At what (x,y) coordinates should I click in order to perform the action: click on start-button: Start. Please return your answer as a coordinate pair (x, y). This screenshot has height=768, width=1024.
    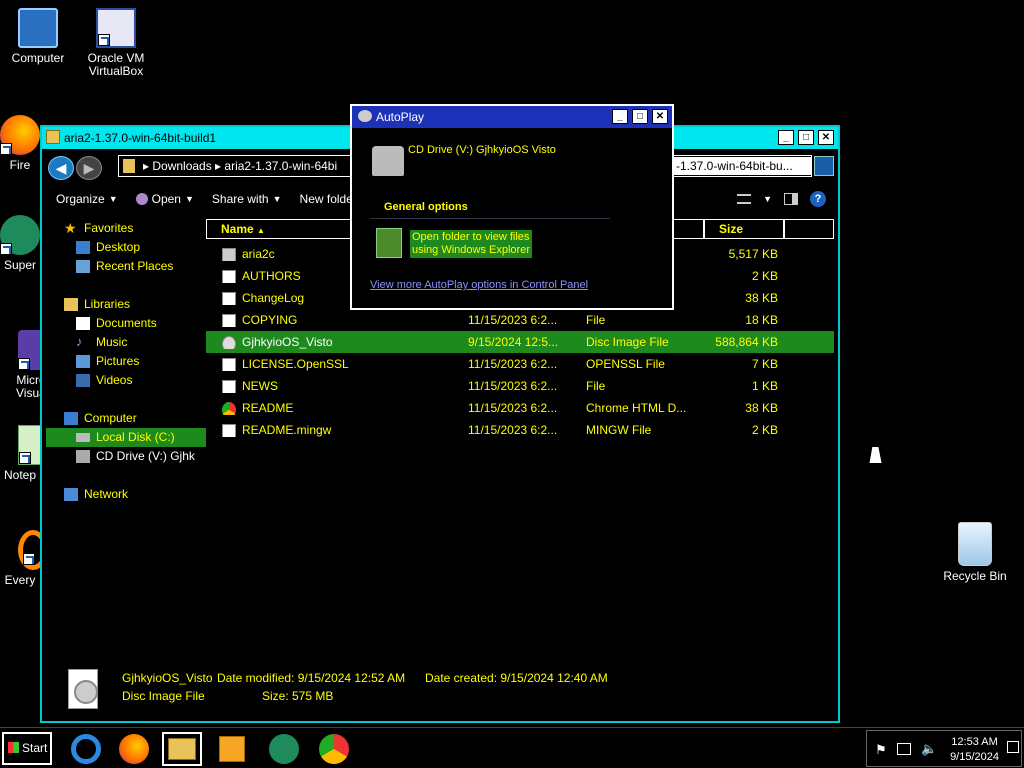
    Looking at the image, I should click on (27, 748).